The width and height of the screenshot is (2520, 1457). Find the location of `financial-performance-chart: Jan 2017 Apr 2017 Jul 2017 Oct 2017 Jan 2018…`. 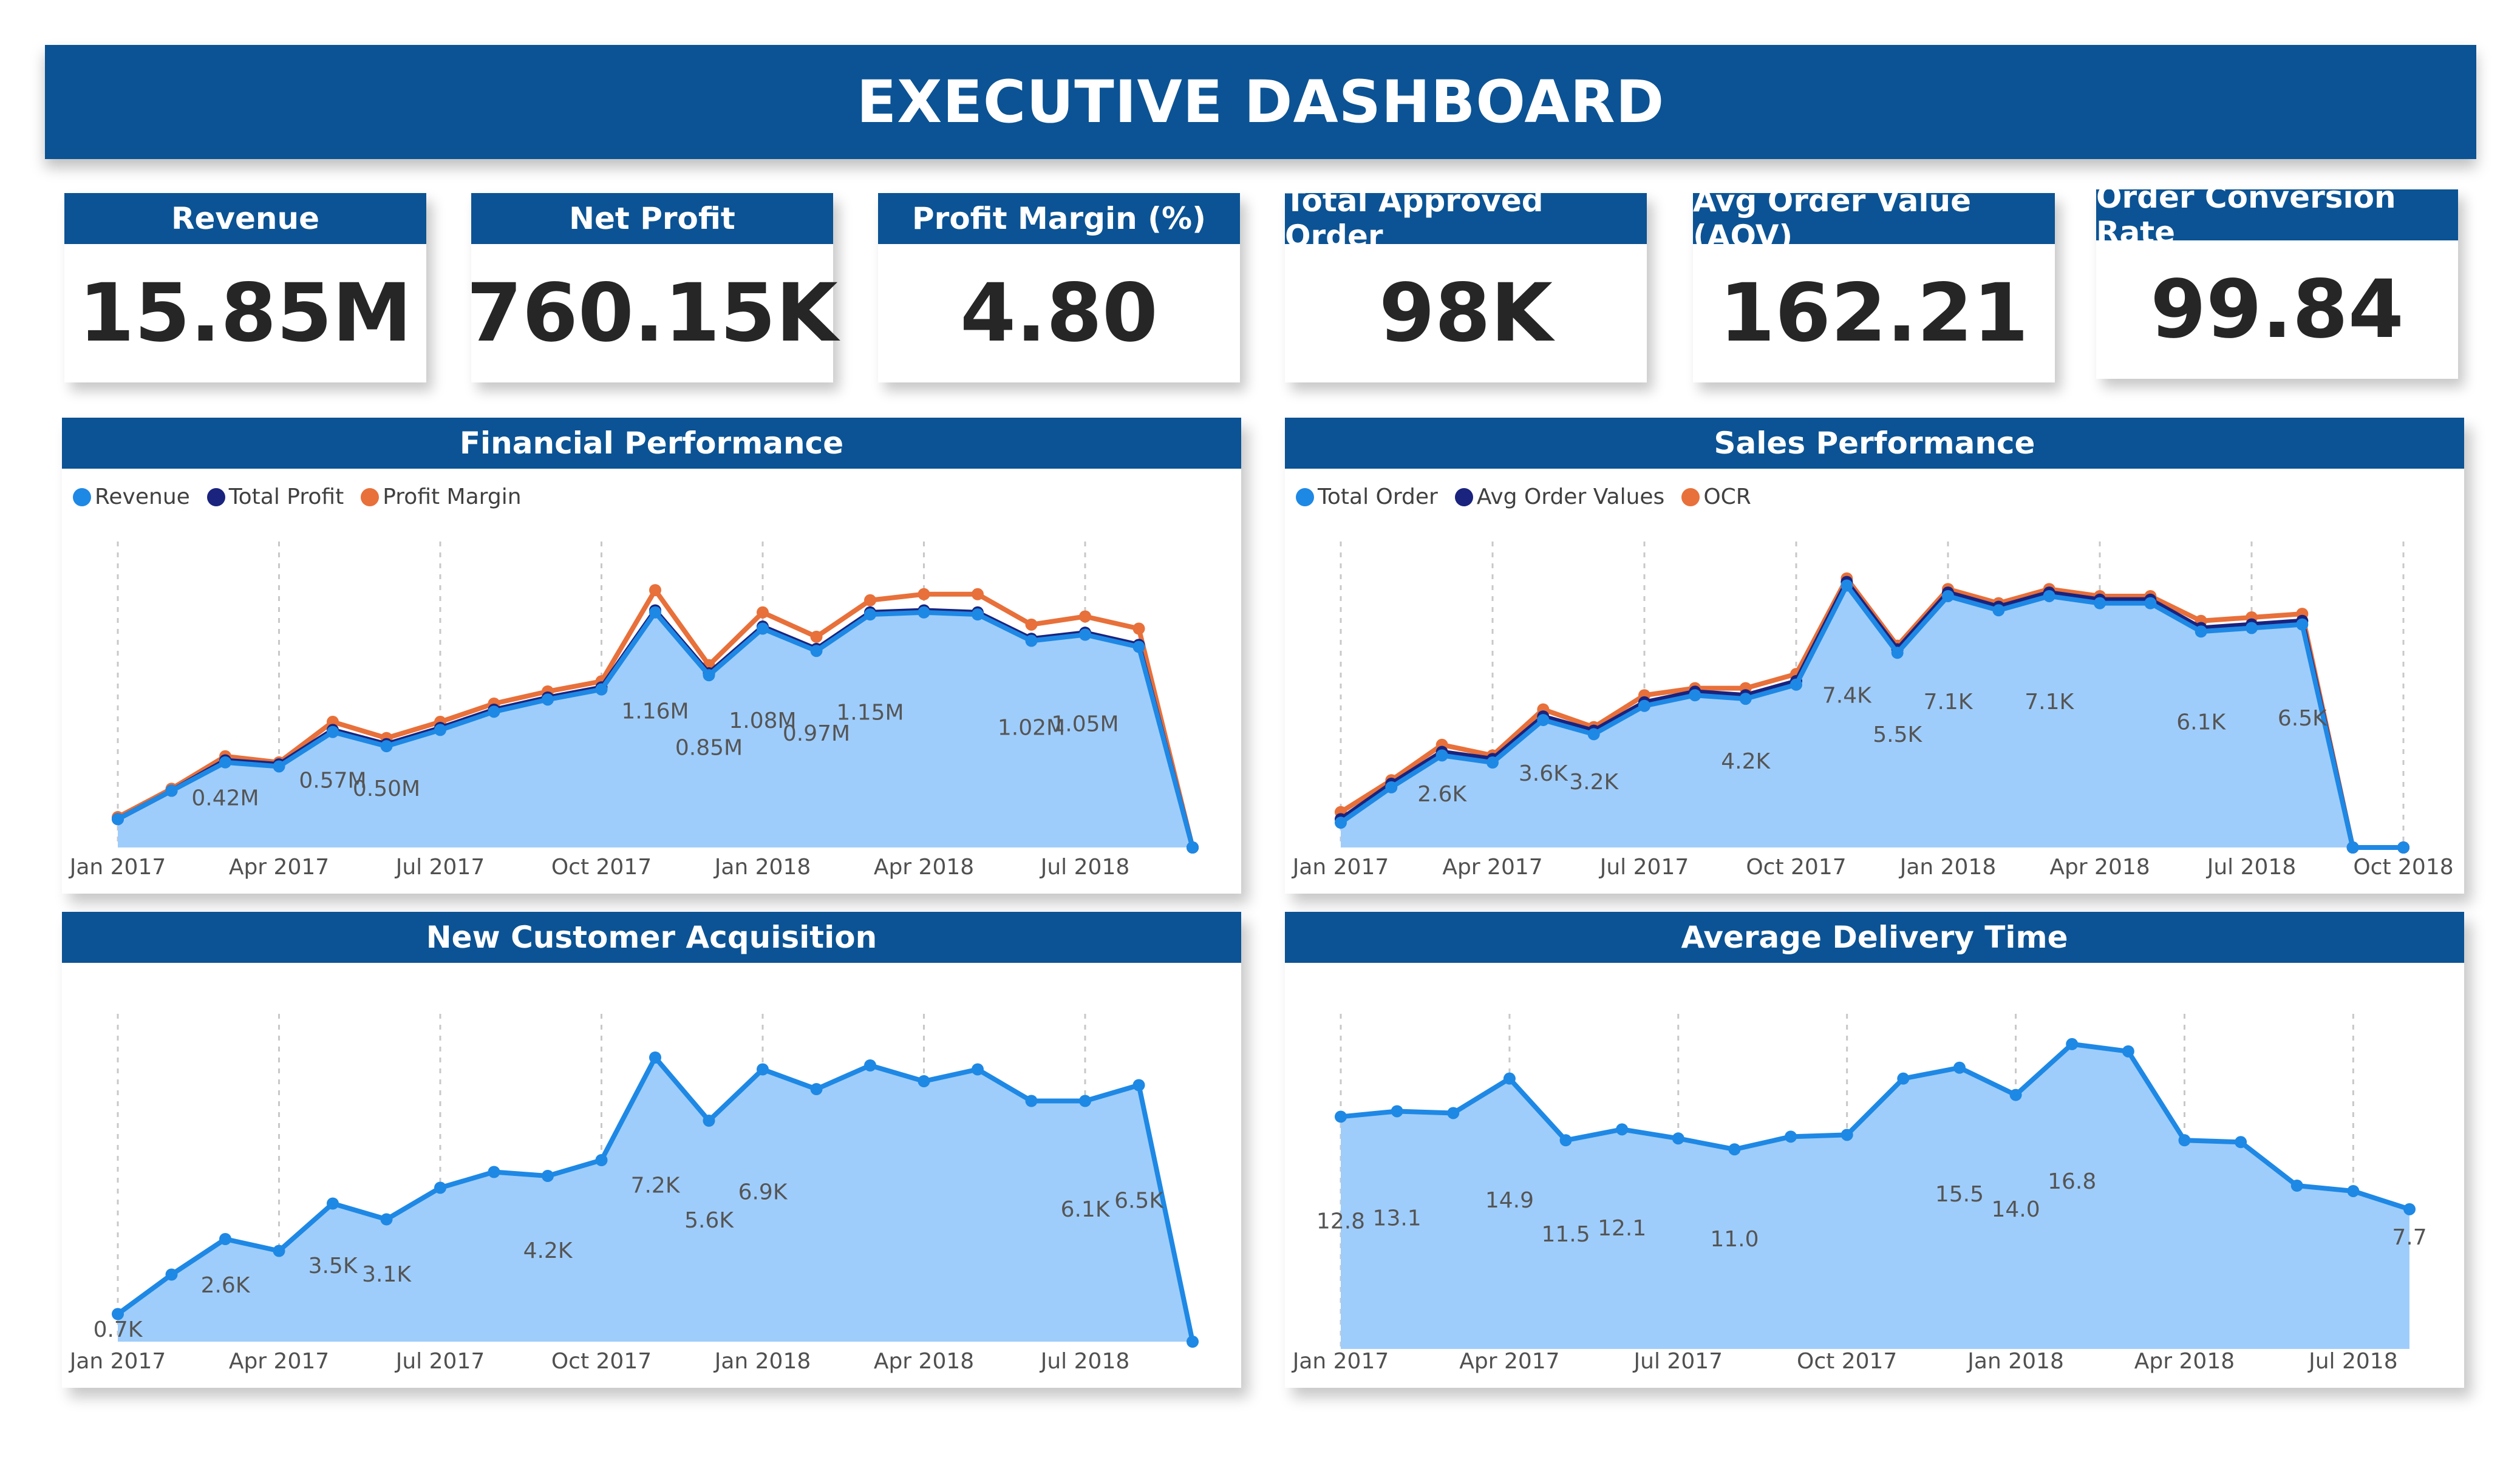

financial-performance-chart: Jan 2017 Apr 2017 Jul 2017 Oct 2017 Jan 2018… is located at coordinates (651, 681).